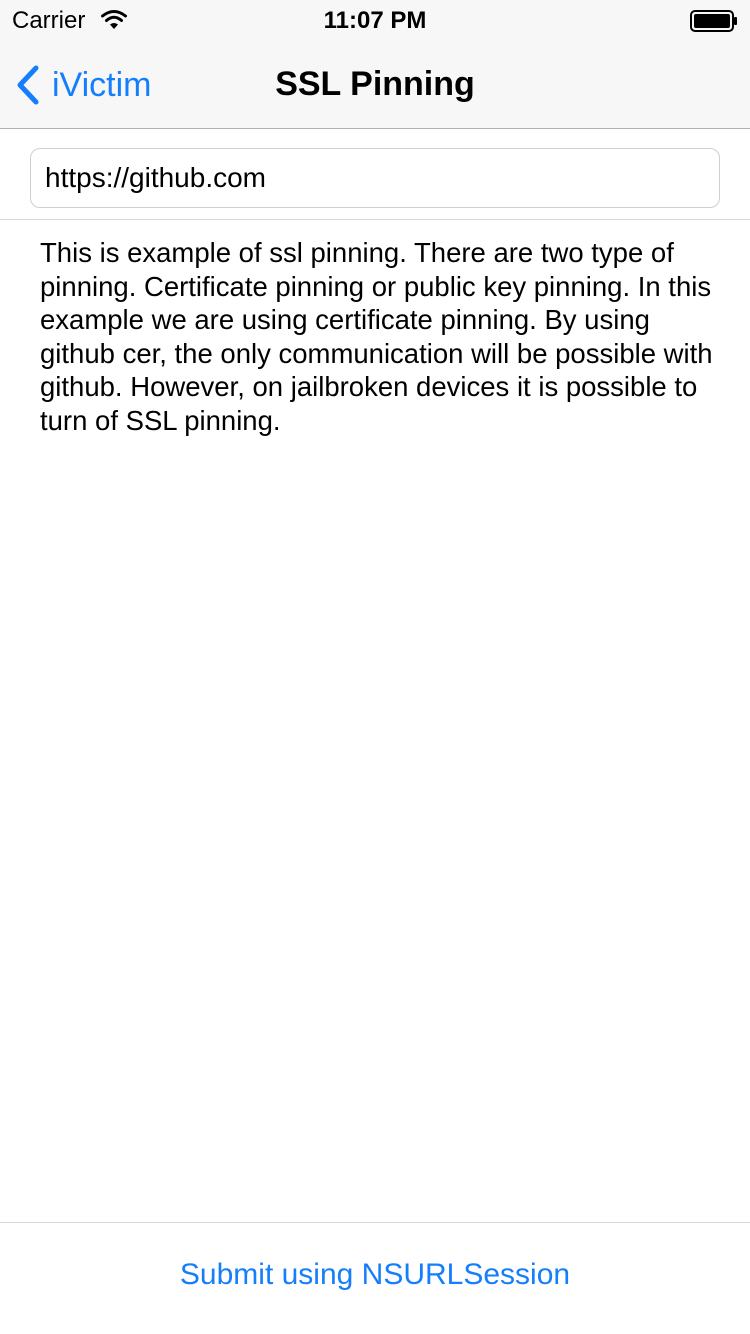 This screenshot has width=750, height=1334. I want to click on url-input, so click(375, 178).